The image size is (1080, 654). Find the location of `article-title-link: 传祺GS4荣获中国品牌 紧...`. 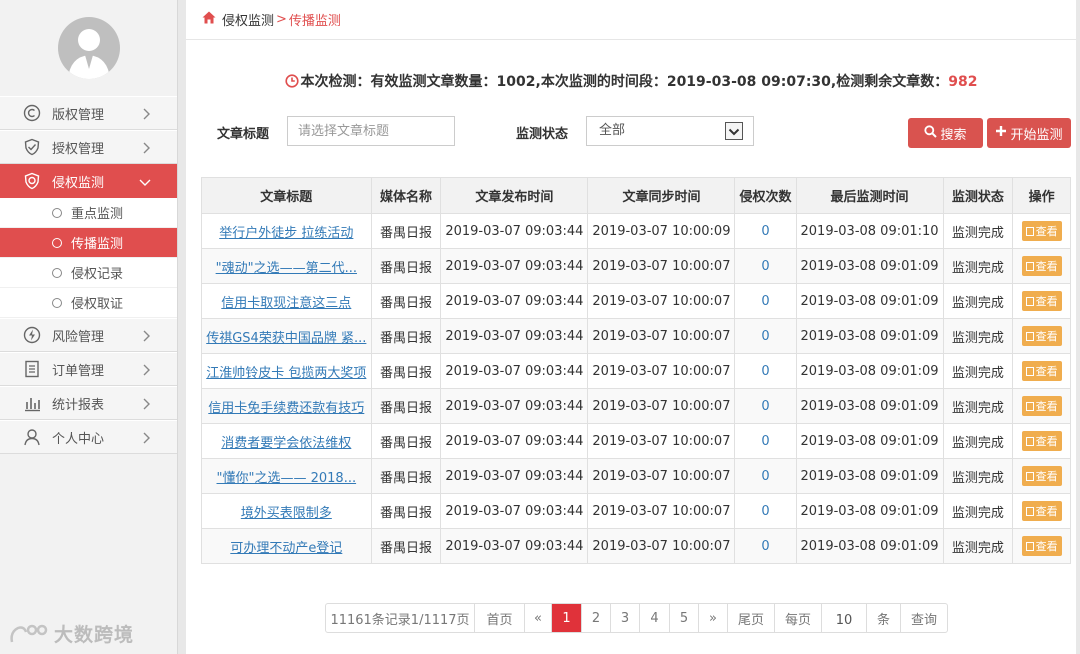

article-title-link: 传祺GS4荣获中国品牌 紧... is located at coordinates (286, 336).